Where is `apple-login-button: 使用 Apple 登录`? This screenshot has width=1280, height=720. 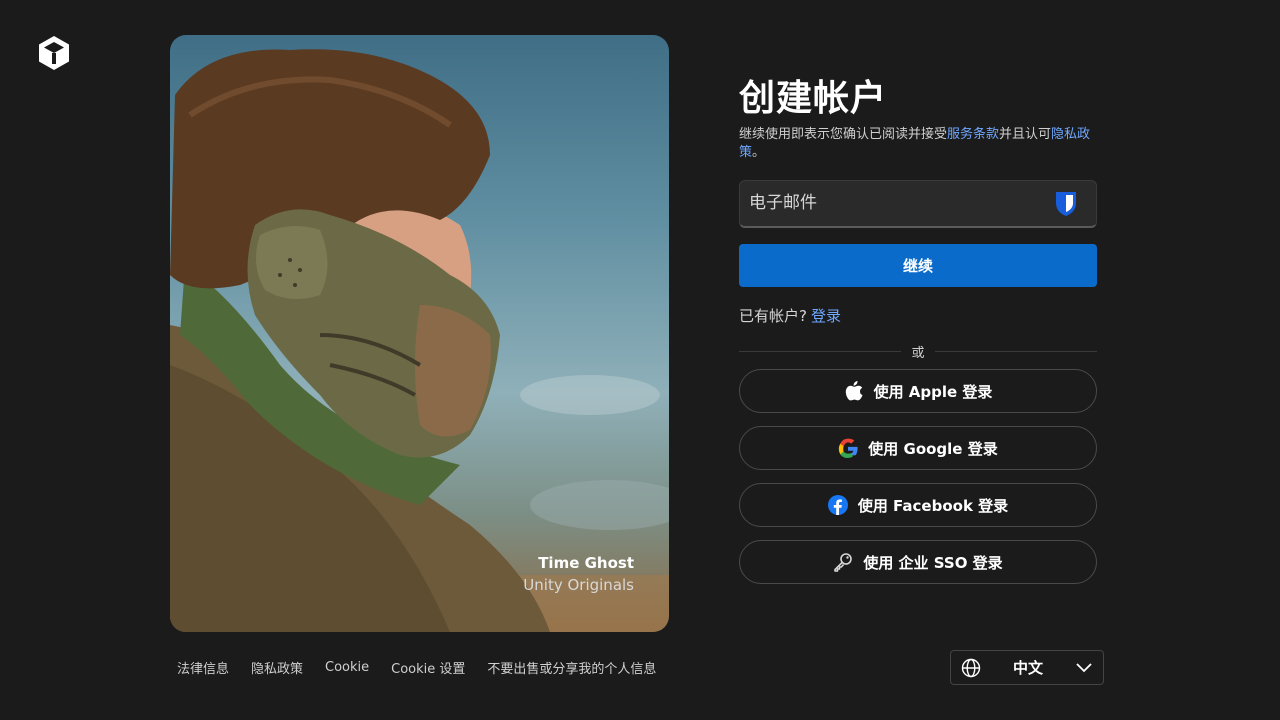 apple-login-button: 使用 Apple 登录 is located at coordinates (918, 391).